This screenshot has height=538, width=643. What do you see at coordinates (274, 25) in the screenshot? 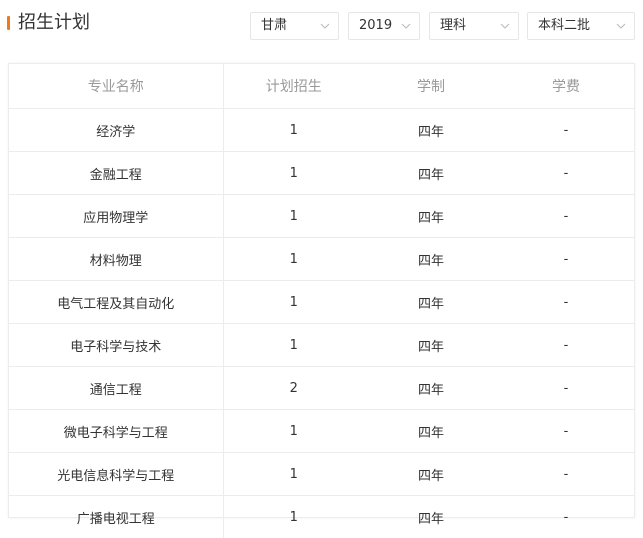
I see `province-select-value: 甘肃` at bounding box center [274, 25].